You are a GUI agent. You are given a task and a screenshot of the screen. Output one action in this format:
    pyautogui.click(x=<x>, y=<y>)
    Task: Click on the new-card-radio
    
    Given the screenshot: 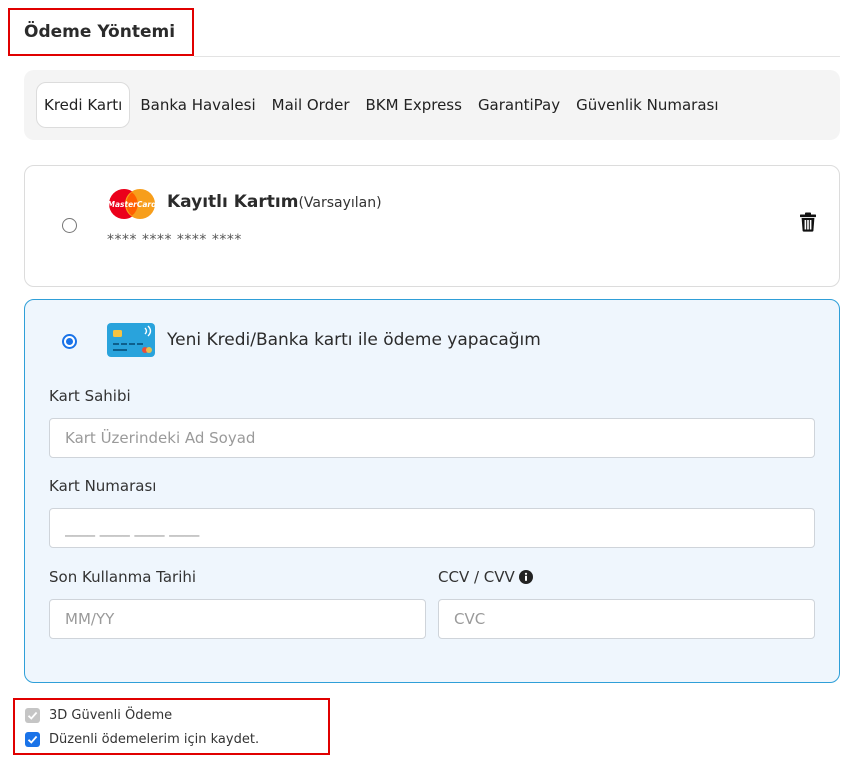 What is the action you would take?
    pyautogui.click(x=69, y=341)
    